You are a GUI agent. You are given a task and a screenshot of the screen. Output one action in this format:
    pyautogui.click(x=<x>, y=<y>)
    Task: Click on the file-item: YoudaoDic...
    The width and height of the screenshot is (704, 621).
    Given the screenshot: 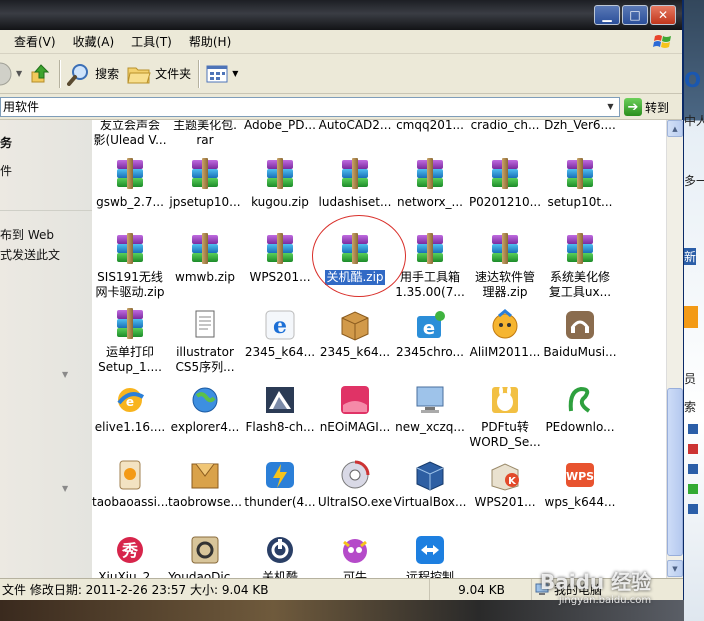 What is the action you would take?
    pyautogui.click(x=205, y=555)
    